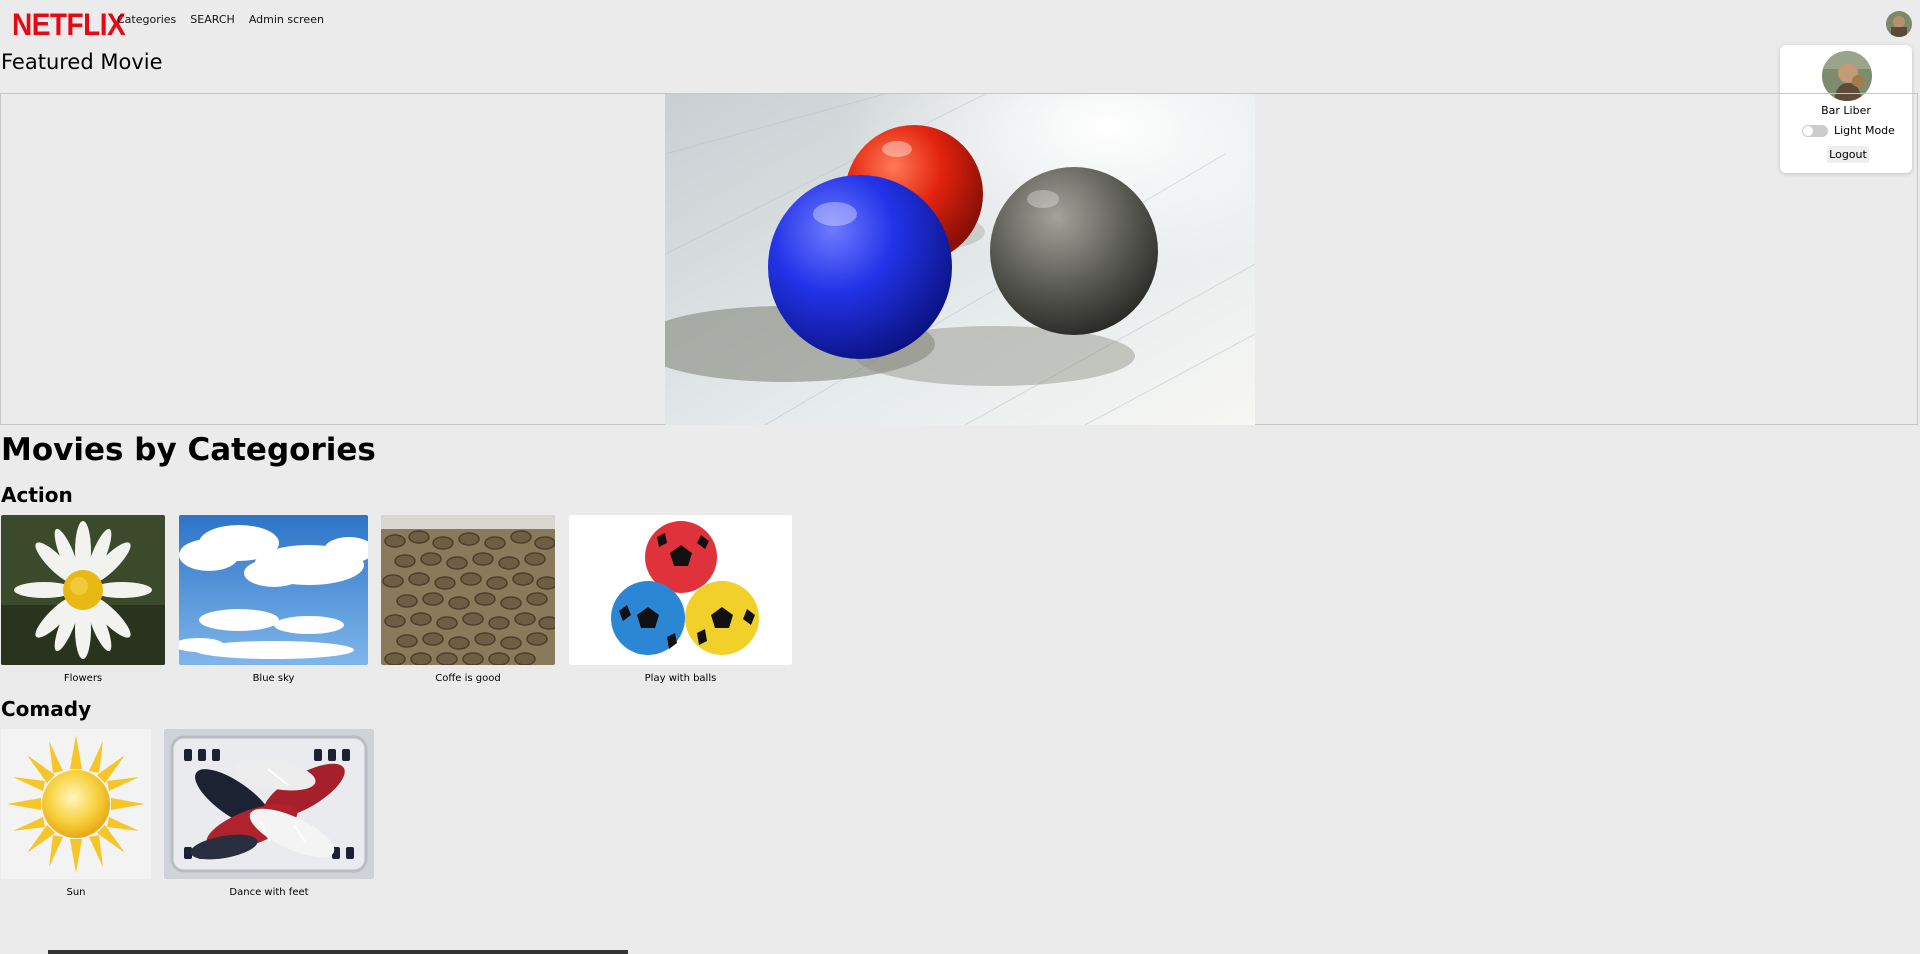 The width and height of the screenshot is (1920, 954). Describe the element at coordinates (338, 952) in the screenshot. I see `horizontal-scrollbar` at that location.